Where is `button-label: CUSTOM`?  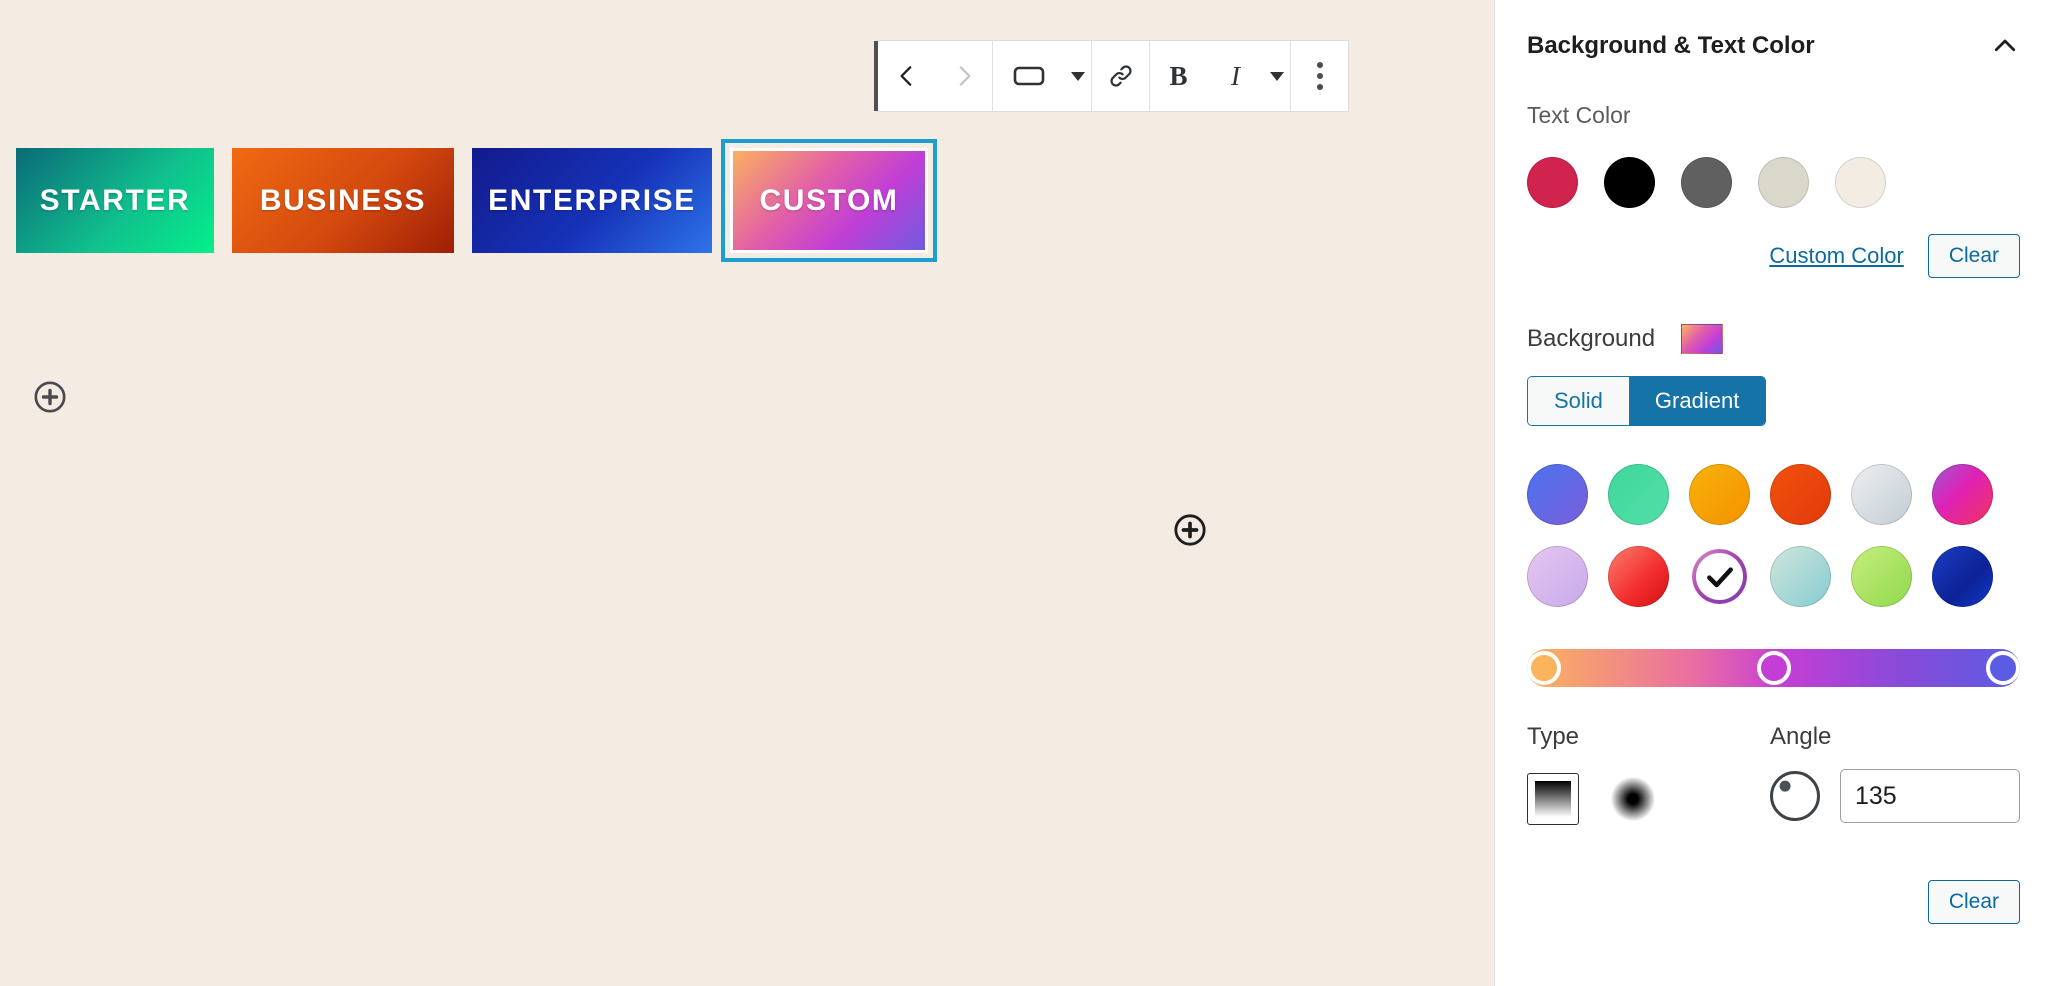
button-label: CUSTOM is located at coordinates (829, 200).